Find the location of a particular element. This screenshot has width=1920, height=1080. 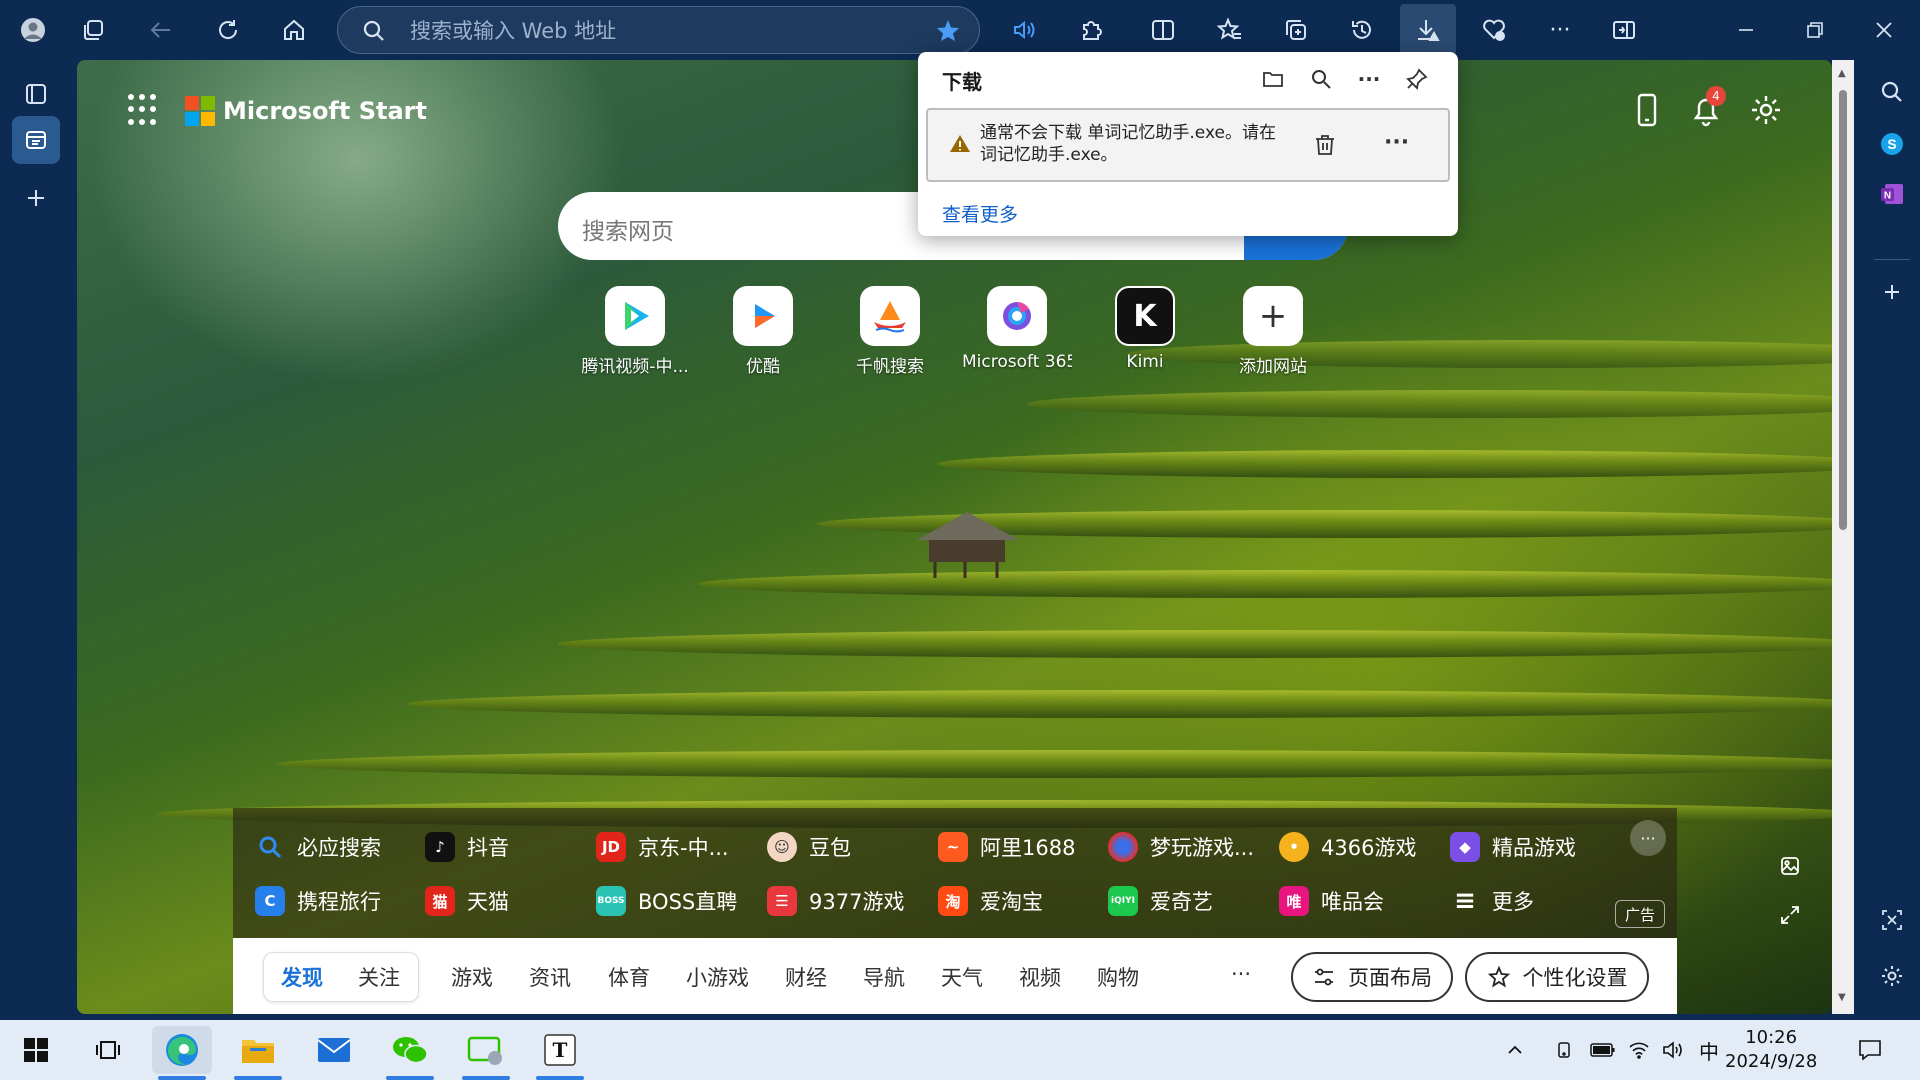

notification-center-icon is located at coordinates (1870, 1050).